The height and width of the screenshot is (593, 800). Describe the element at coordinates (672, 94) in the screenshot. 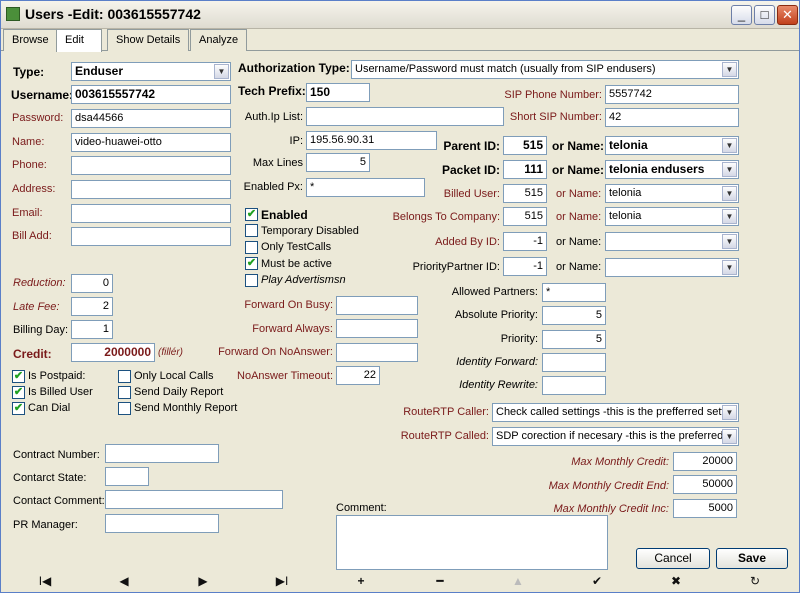

I see `sip-phone-field: 5557742` at that location.